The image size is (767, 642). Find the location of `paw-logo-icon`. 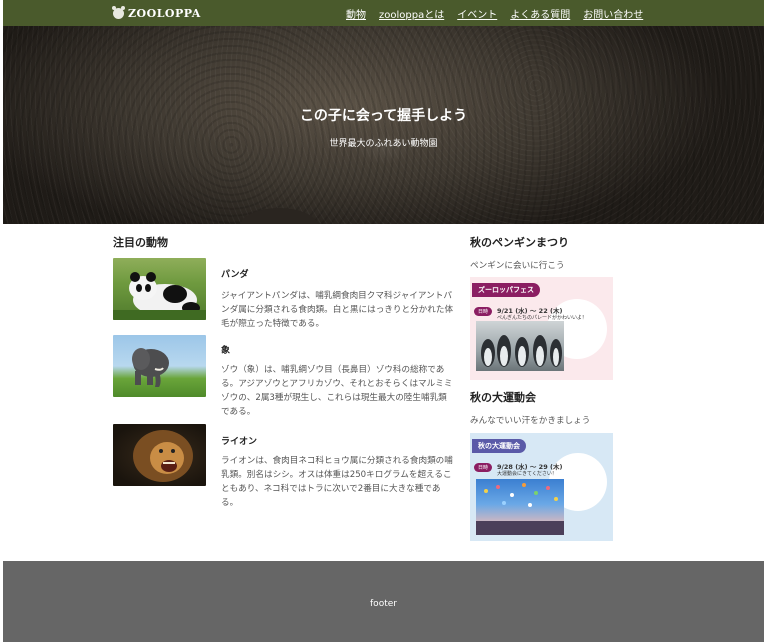

paw-logo-icon is located at coordinates (118, 12).